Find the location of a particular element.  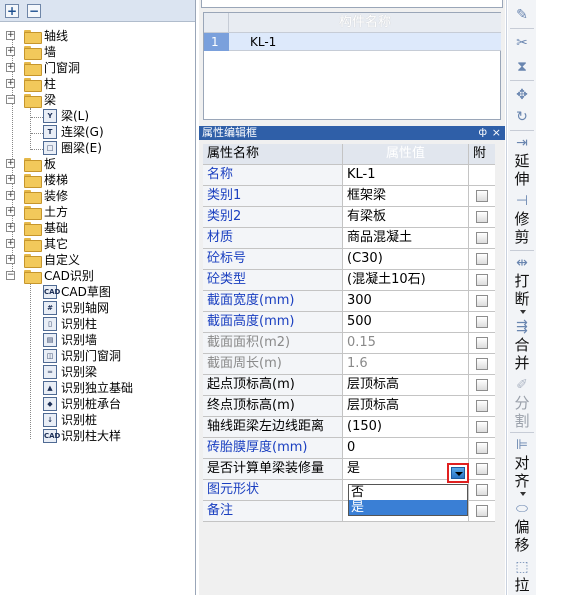

property-value-cell: (C30) is located at coordinates (406, 259).